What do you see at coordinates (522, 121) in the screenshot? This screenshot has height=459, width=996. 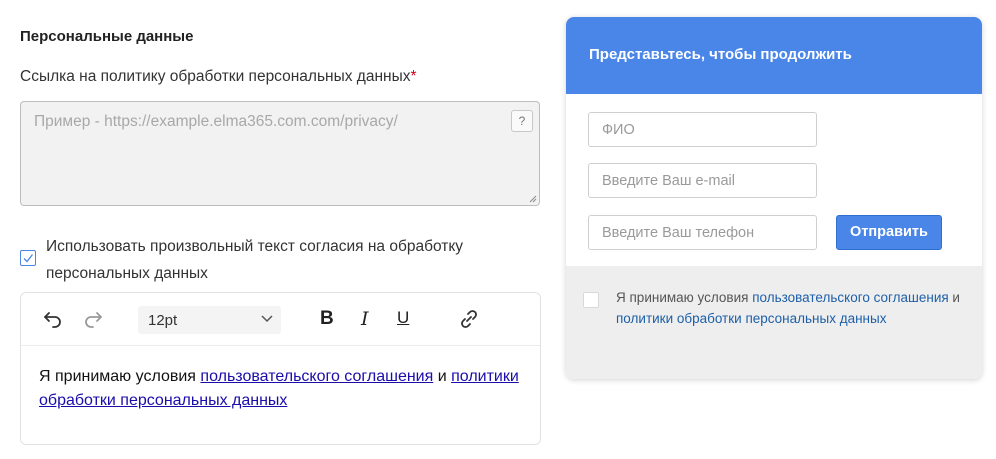 I see `help-icon: ?` at bounding box center [522, 121].